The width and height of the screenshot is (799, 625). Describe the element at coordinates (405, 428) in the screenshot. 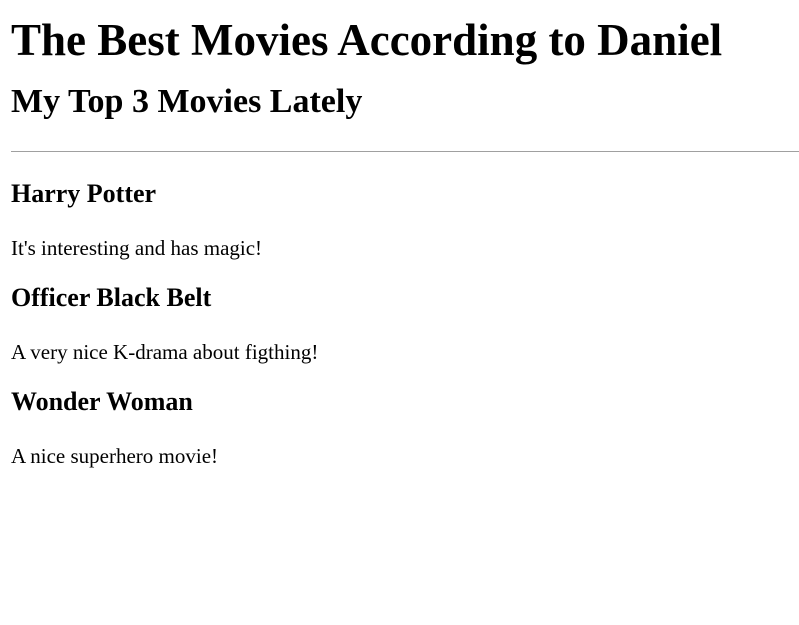

I see `movie-item: Wonder Woman A nice superhero movie!` at that location.